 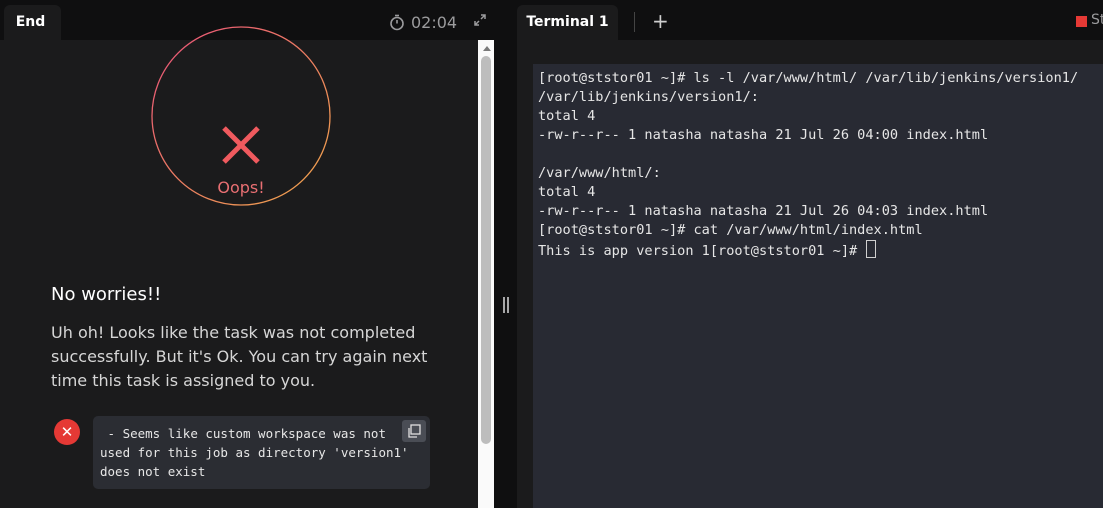 I want to click on copy-button, so click(x=414, y=431).